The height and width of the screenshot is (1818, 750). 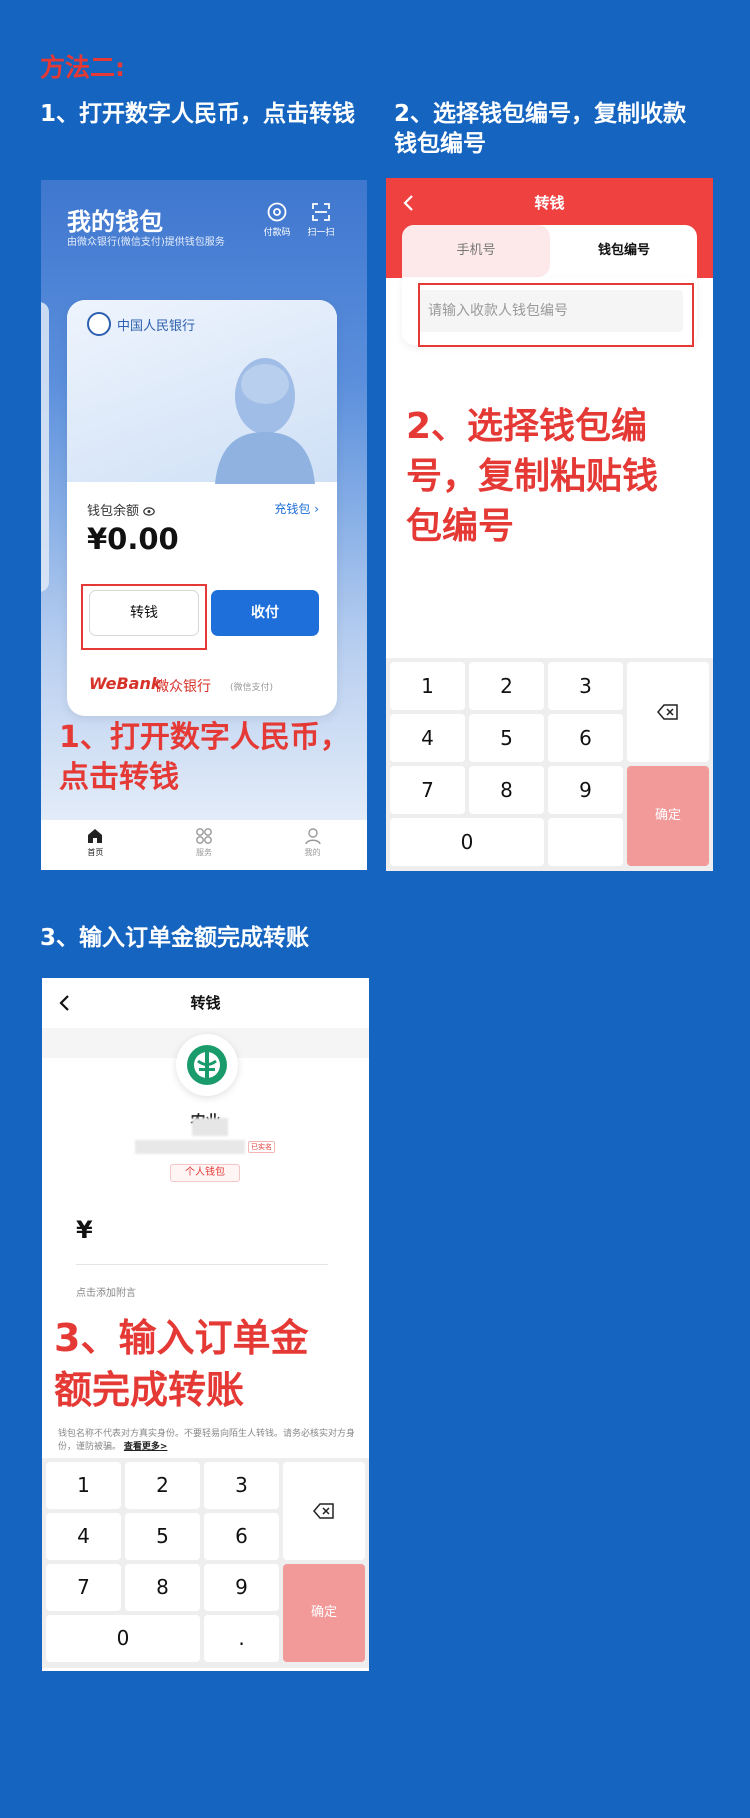 I want to click on scan-button: 扫一扫, so click(x=321, y=220).